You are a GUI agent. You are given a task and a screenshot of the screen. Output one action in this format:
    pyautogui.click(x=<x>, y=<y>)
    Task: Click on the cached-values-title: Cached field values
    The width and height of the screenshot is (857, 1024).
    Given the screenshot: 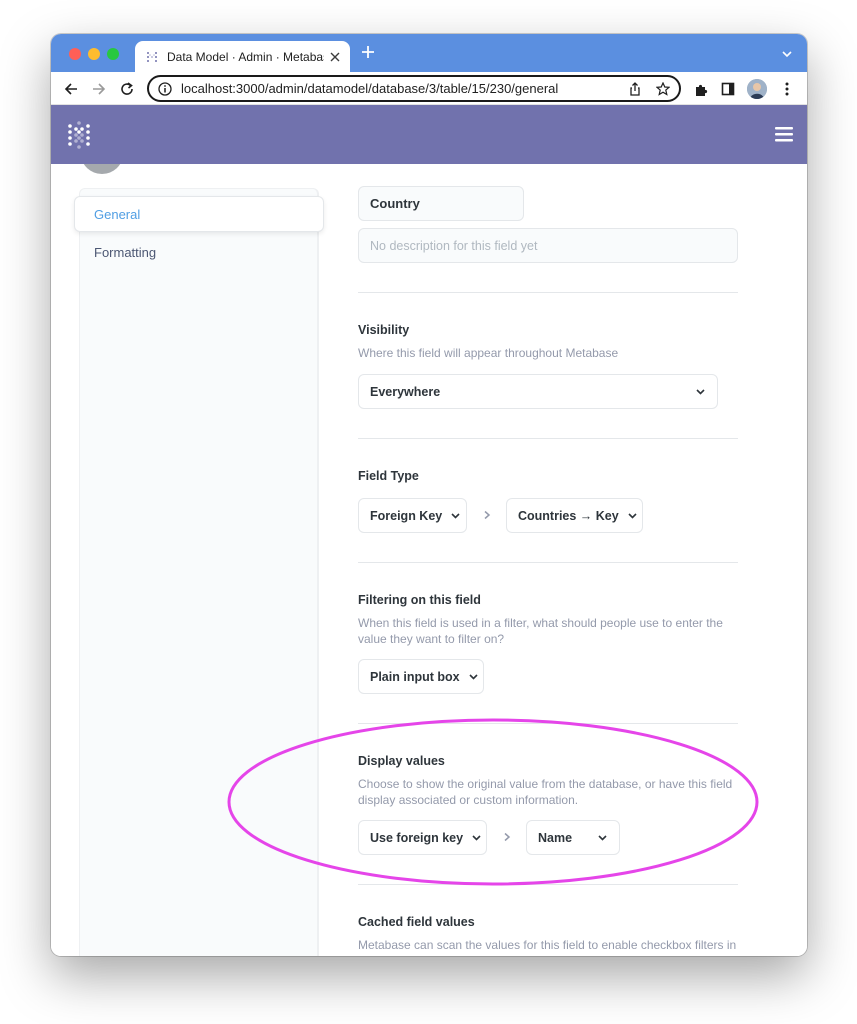 What is the action you would take?
    pyautogui.click(x=416, y=922)
    